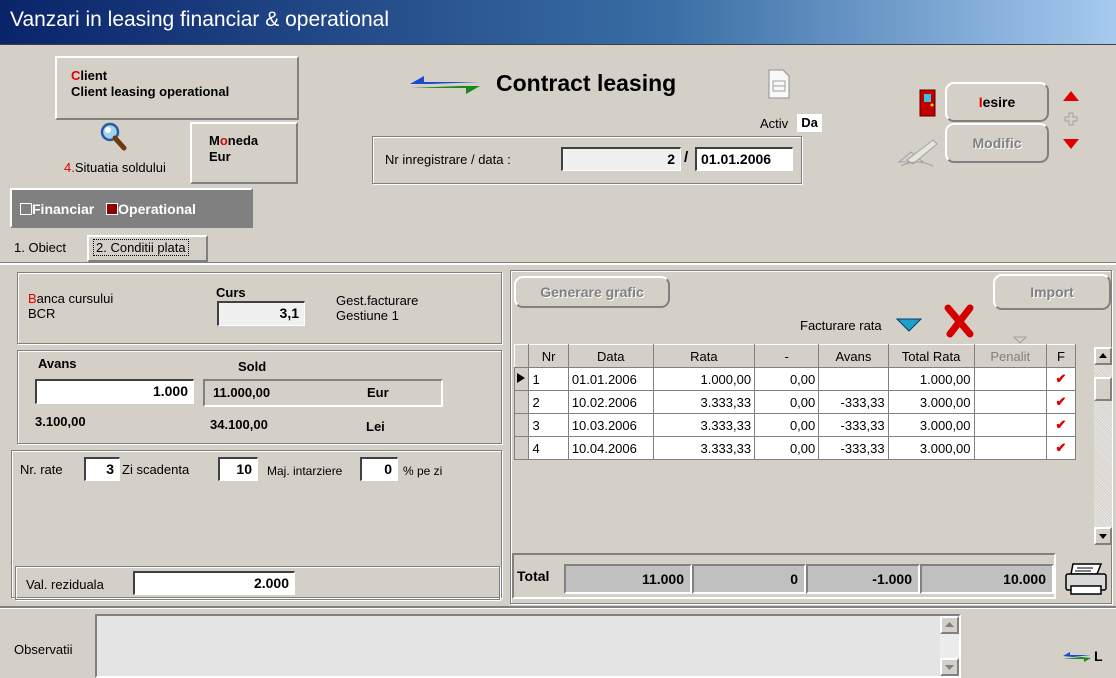 The image size is (1116, 678). Describe the element at coordinates (997, 102) in the screenshot. I see `iesire-button: Iesire` at that location.